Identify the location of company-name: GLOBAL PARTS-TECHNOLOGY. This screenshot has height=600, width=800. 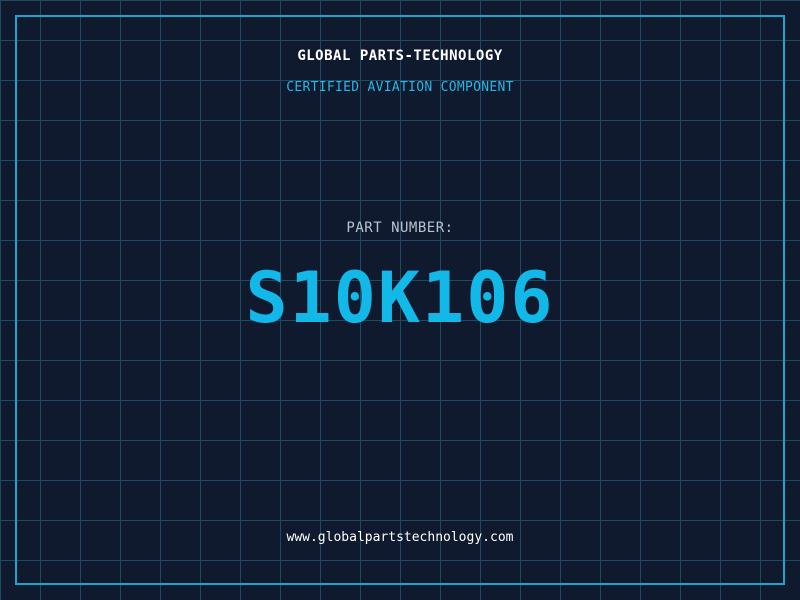
(400, 56).